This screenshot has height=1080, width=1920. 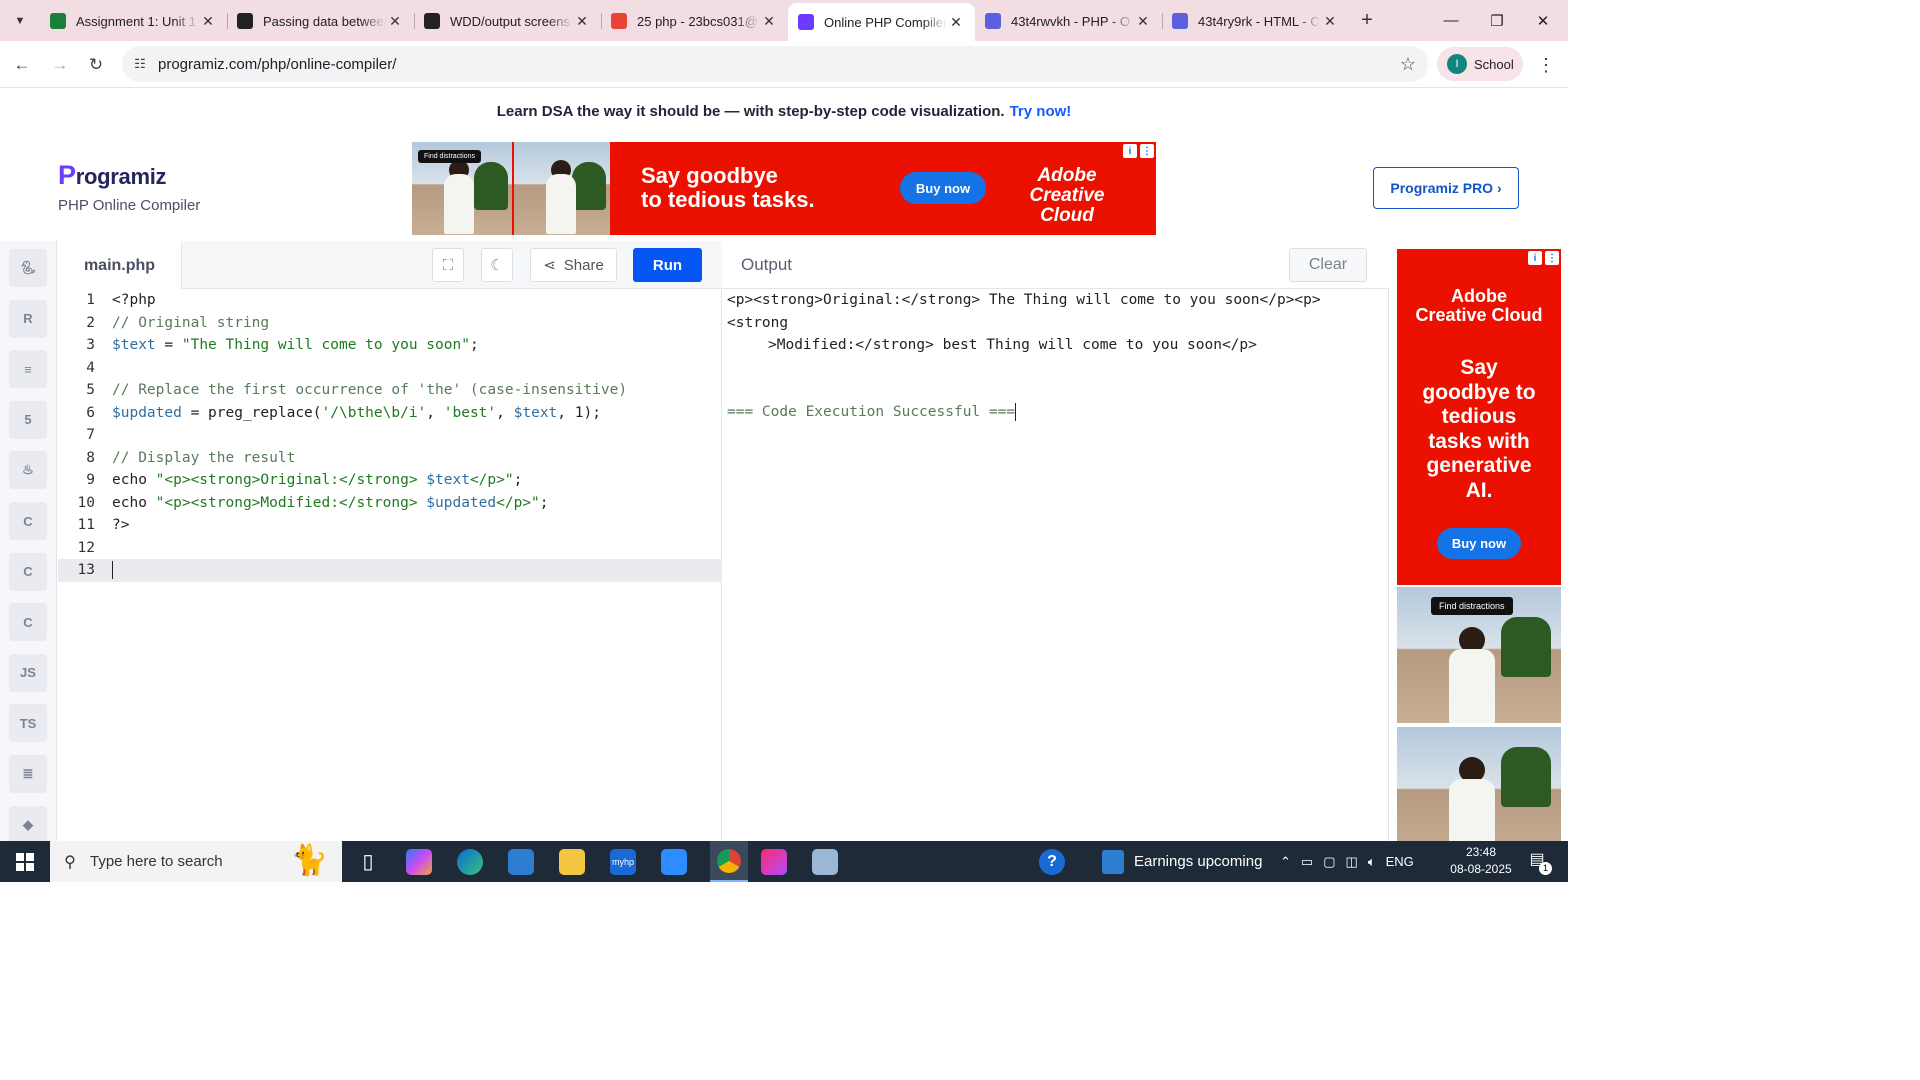 I want to click on share-button: ⋖ Share, so click(x=573, y=265).